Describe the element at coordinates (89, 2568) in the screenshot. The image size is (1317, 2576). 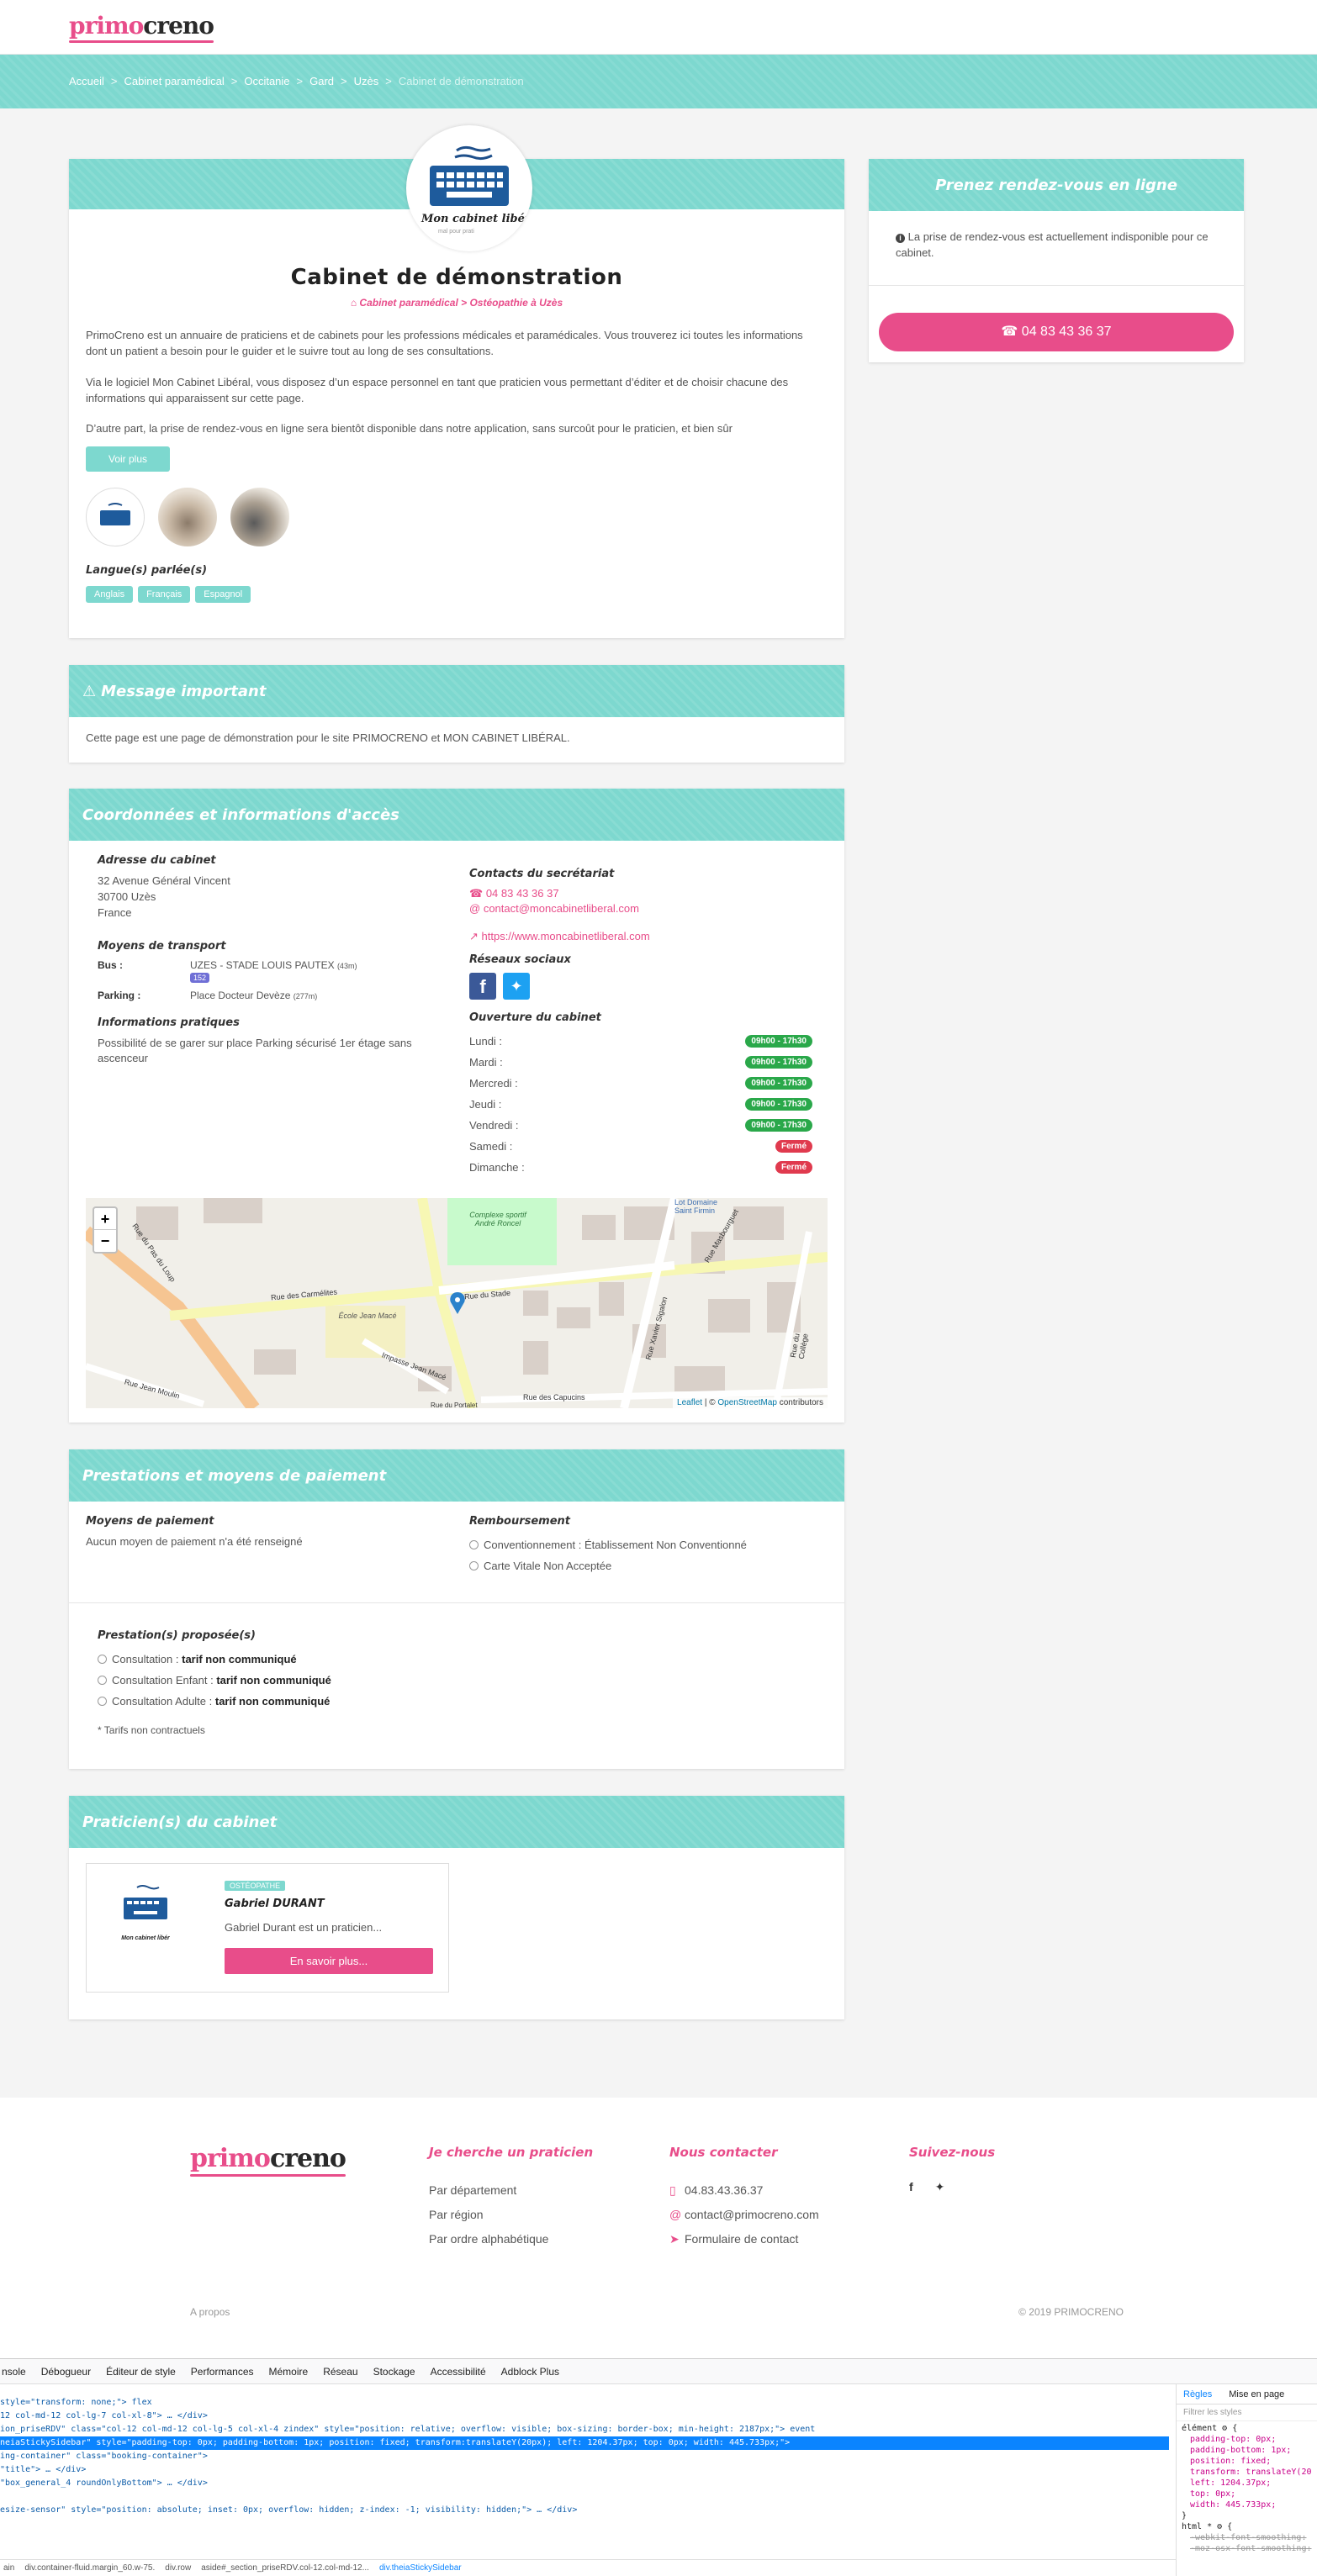
I see `dom-path-item: div.container-fluid.margin_60.w-75.` at that location.